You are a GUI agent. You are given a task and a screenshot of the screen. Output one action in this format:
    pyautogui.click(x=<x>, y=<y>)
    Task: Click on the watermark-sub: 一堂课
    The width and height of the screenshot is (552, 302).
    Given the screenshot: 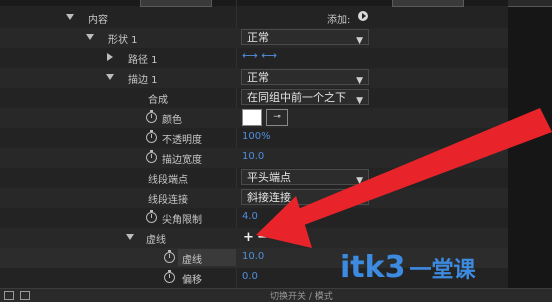 What is the action you would take?
    pyautogui.click(x=442, y=270)
    